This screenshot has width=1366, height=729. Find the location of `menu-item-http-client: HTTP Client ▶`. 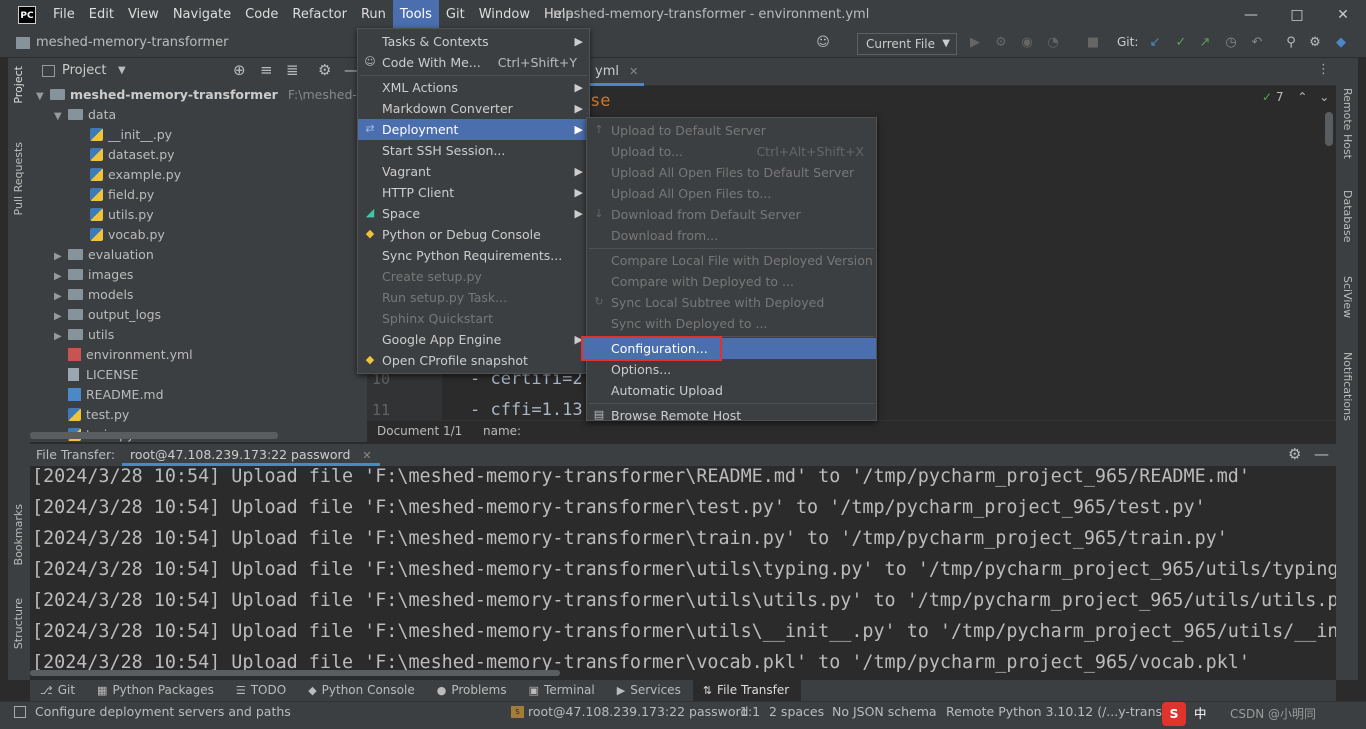

menu-item-http-client: HTTP Client ▶ is located at coordinates (473, 192).